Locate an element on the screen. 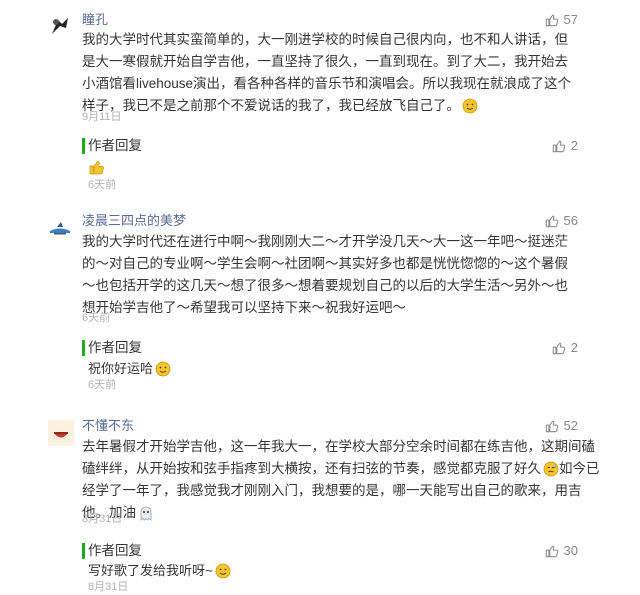 This screenshot has height=595, width=640. like-button: 56 is located at coordinates (561, 221).